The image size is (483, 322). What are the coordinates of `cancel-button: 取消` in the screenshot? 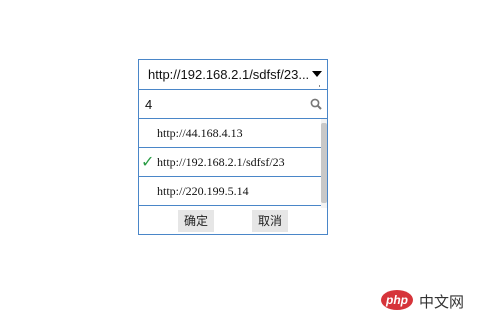 It's located at (270, 221).